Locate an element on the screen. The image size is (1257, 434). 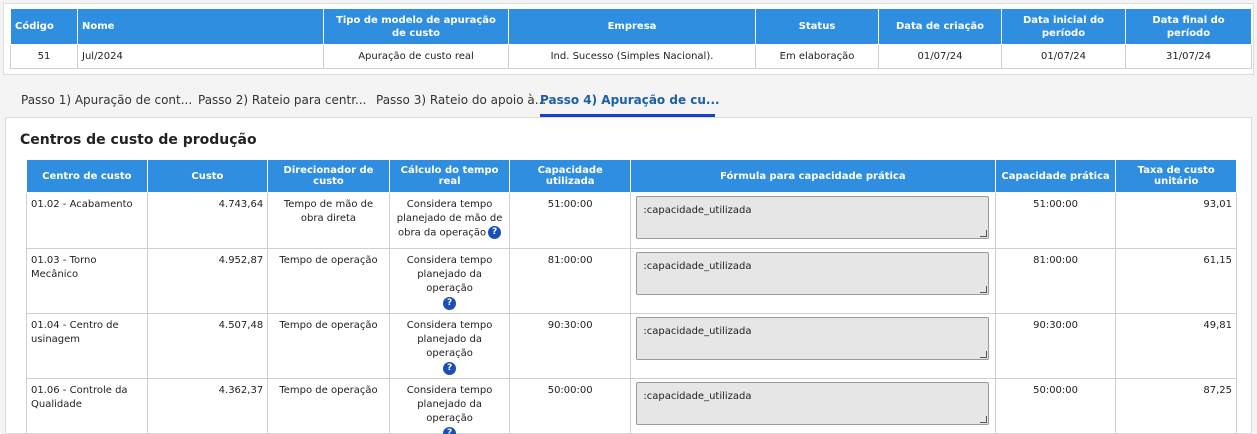
cell-cap-pratica: 90:30:00 is located at coordinates (1055, 346).